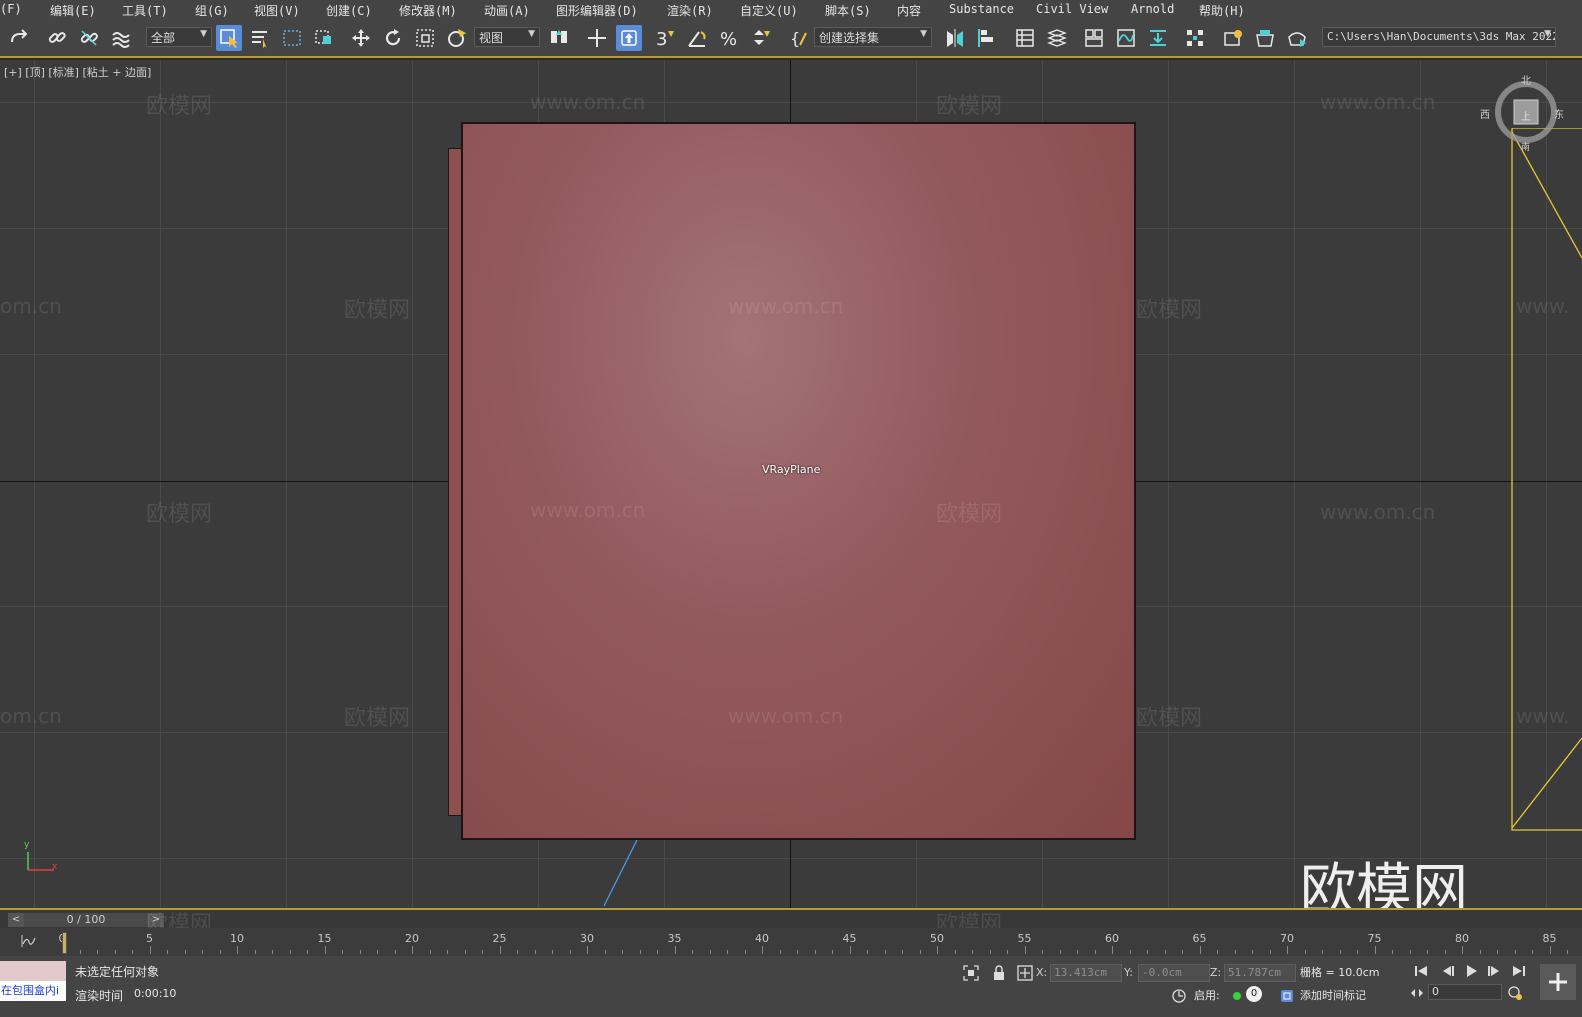 The height and width of the screenshot is (1017, 1582). What do you see at coordinates (1237, 996) in the screenshot?
I see `status-green-dot-icon` at bounding box center [1237, 996].